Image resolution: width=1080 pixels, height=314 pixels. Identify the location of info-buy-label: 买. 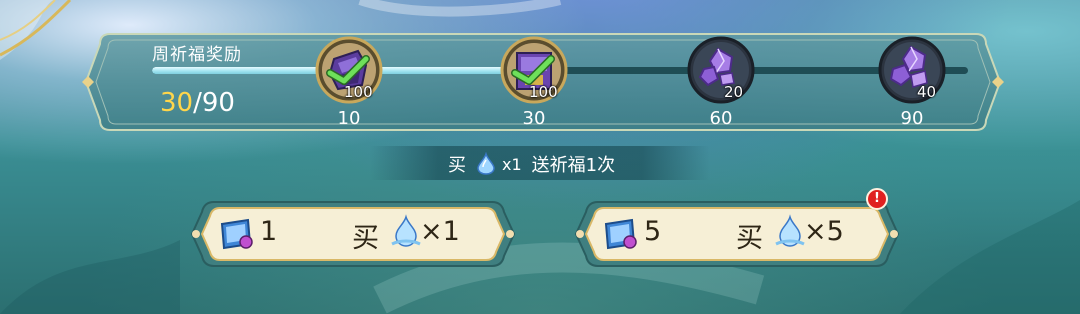
(457, 165).